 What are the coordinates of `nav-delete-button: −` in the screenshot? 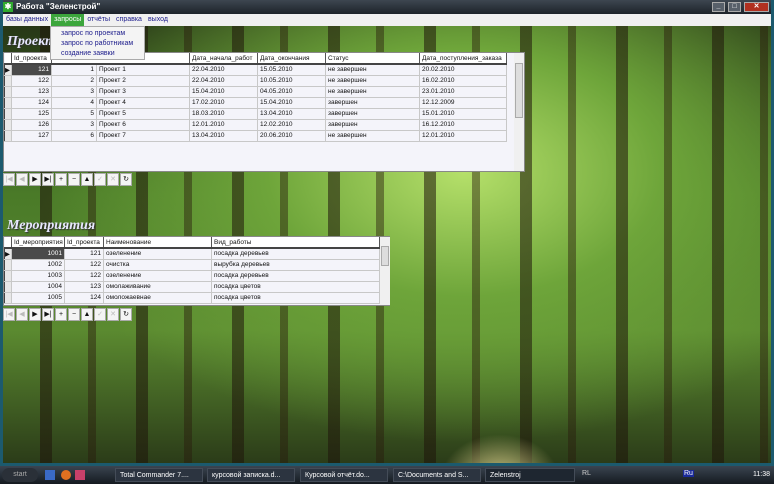 It's located at (74, 179).